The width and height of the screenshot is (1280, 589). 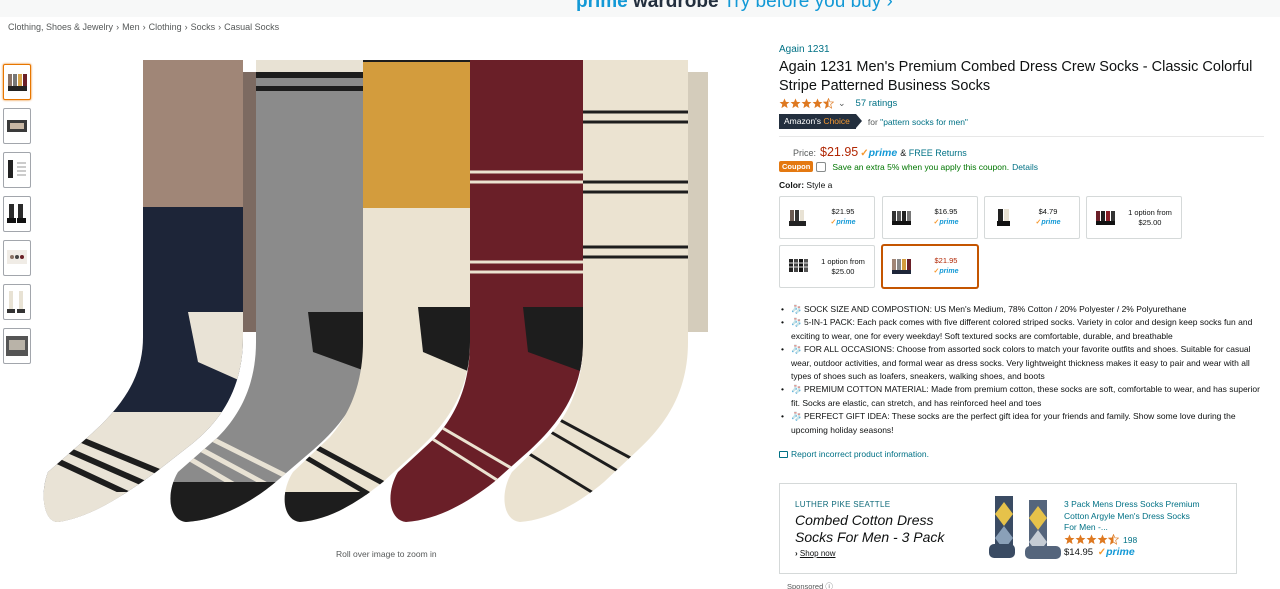 What do you see at coordinates (796, 166) in the screenshot?
I see `coupon-badge: Coupon` at bounding box center [796, 166].